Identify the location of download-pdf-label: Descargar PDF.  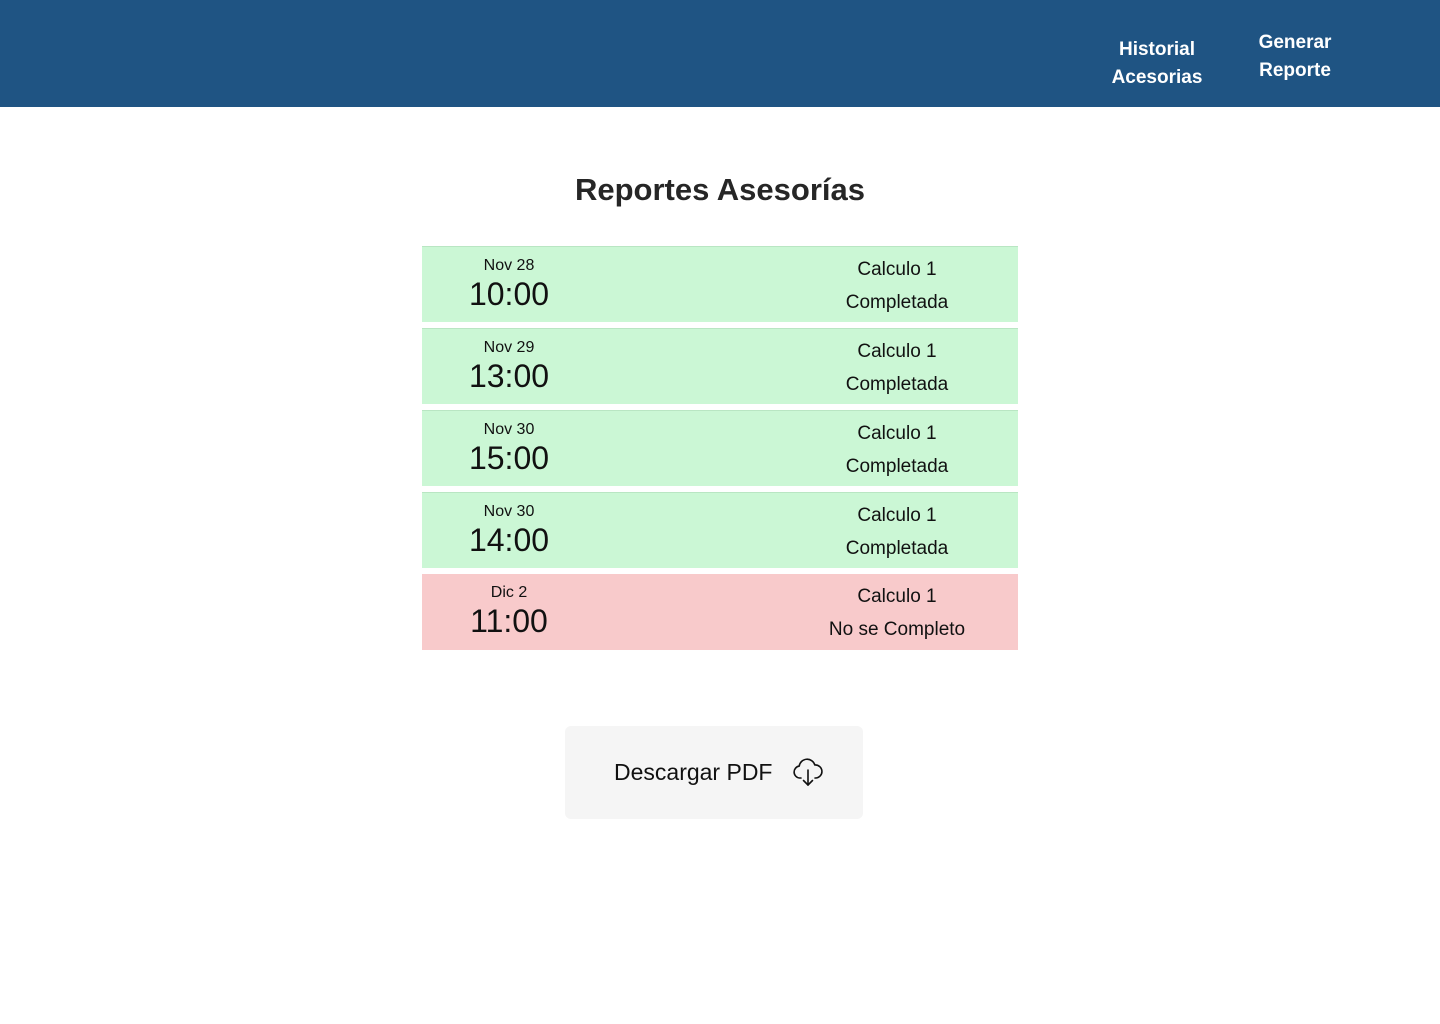
(693, 772).